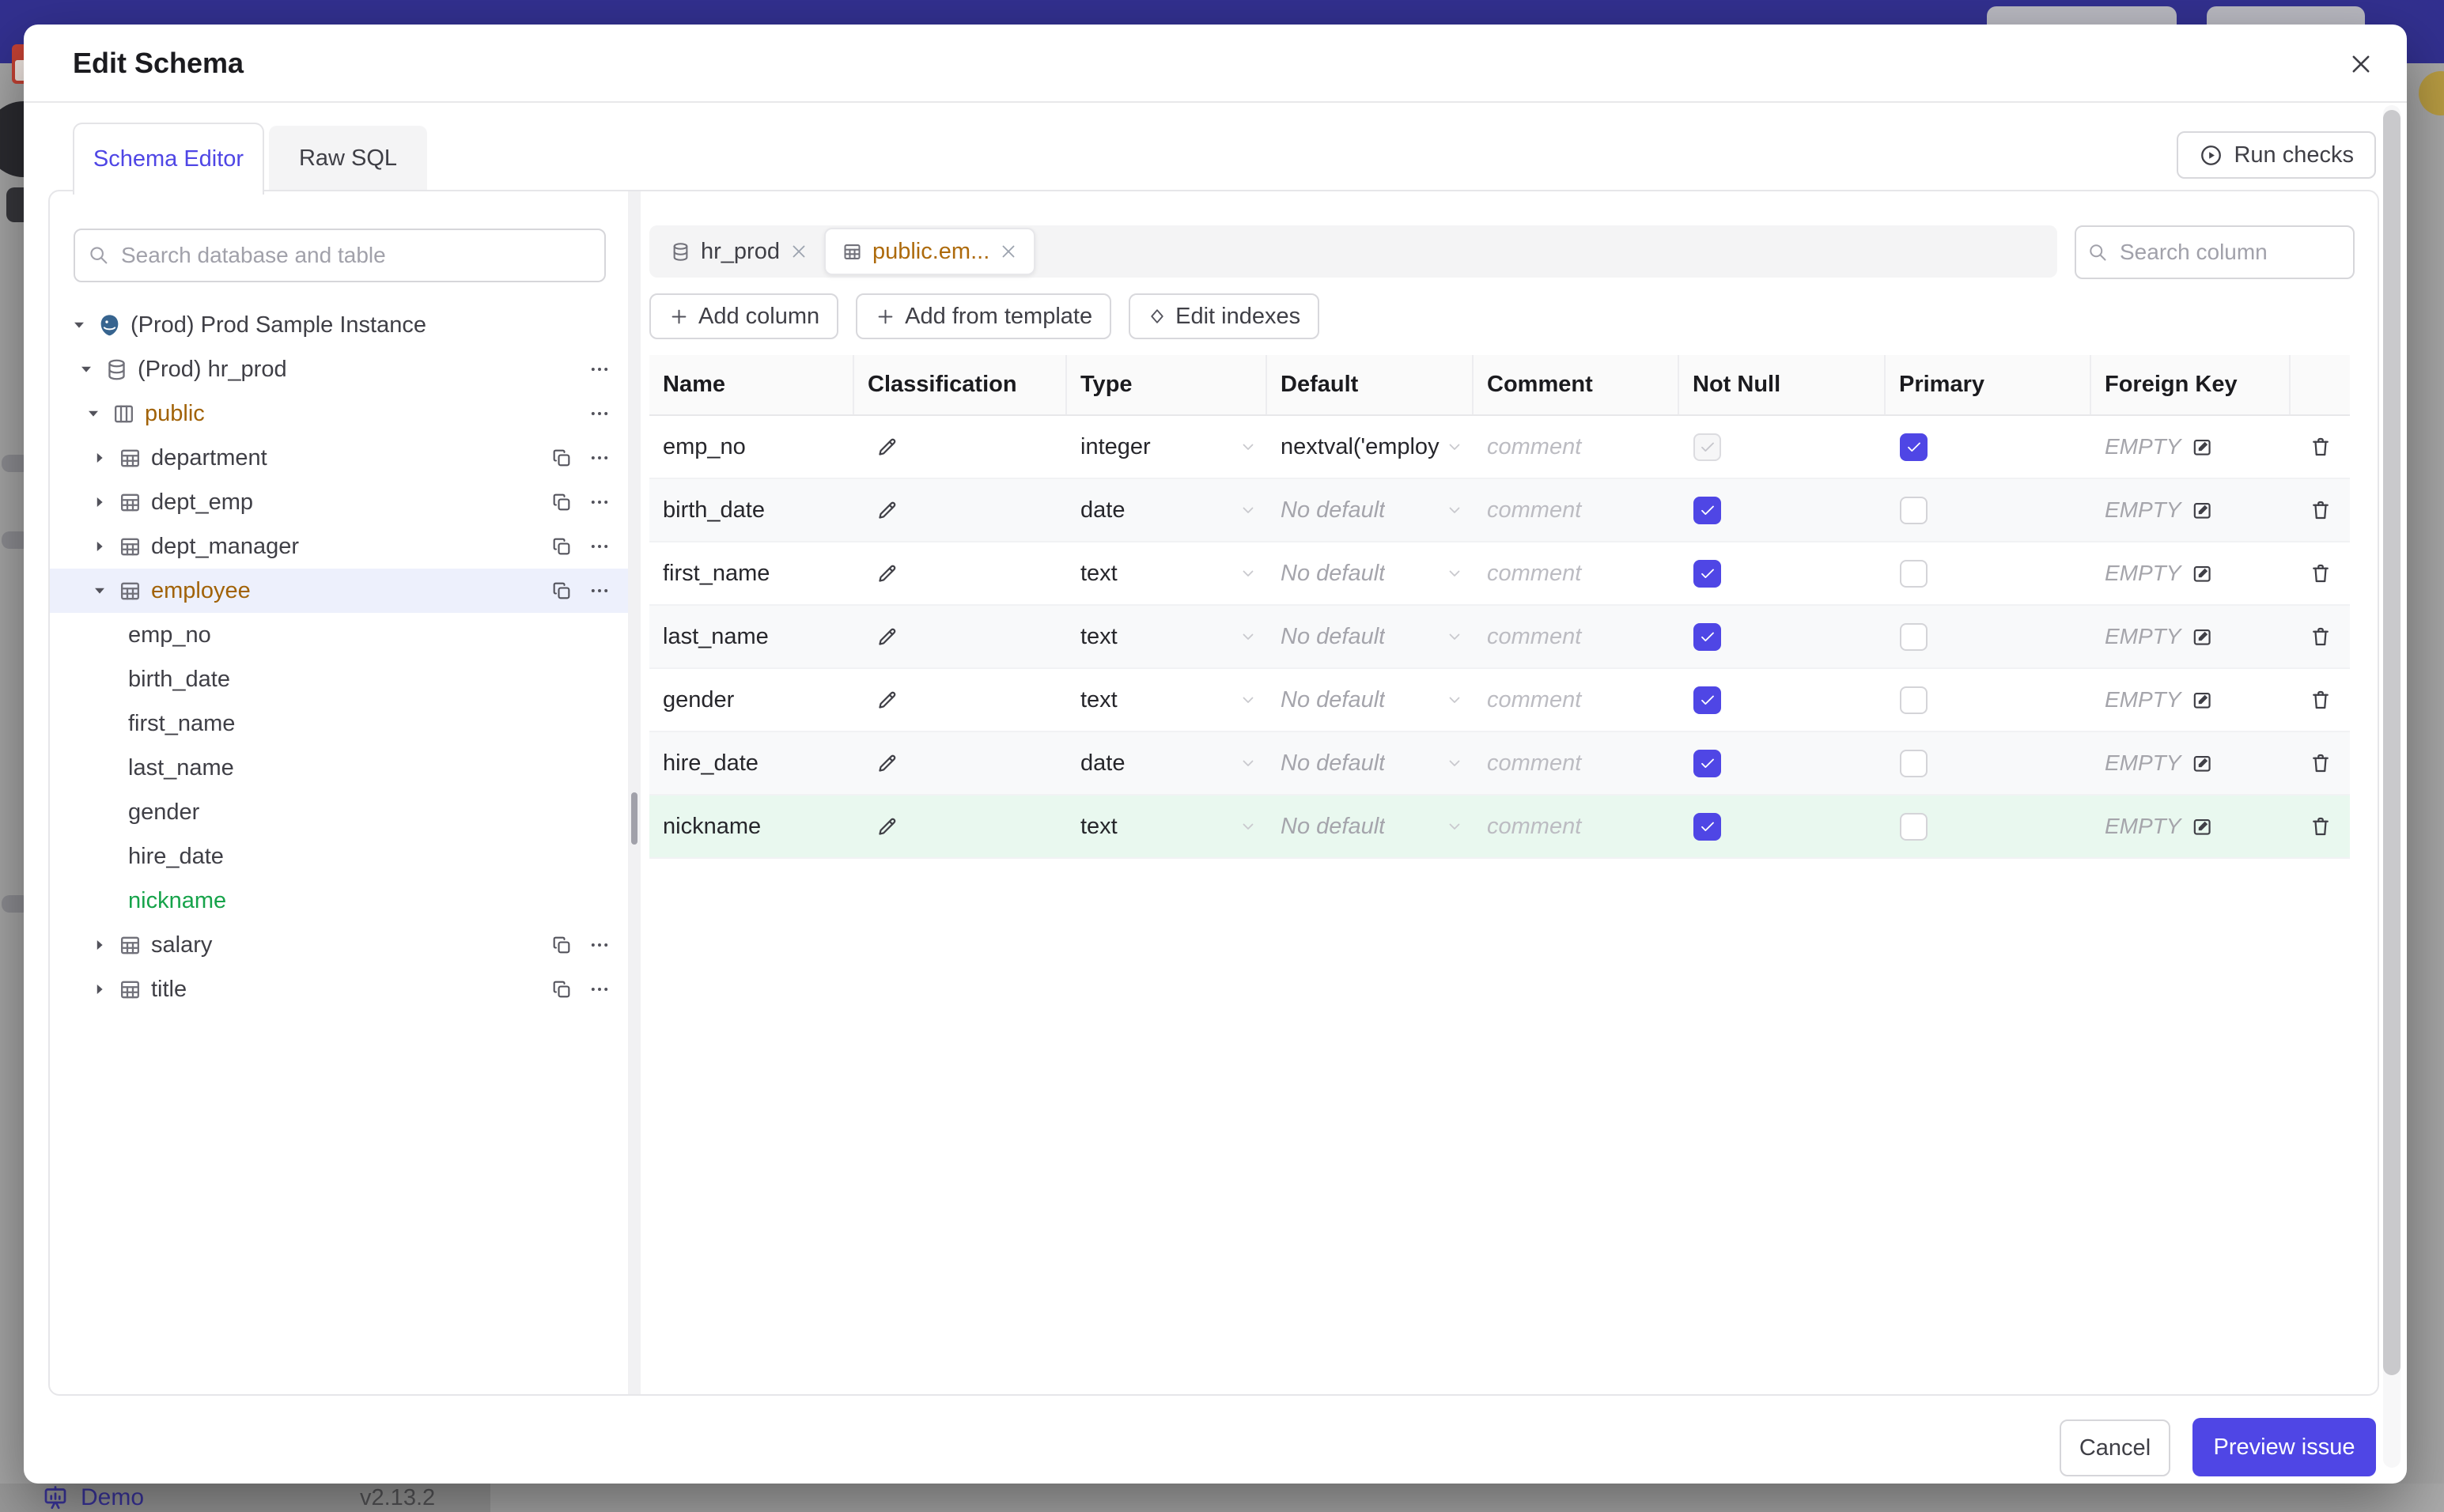 The height and width of the screenshot is (1512, 2444). Describe the element at coordinates (2391, 742) in the screenshot. I see `modal-scrollbar-thumb` at that location.